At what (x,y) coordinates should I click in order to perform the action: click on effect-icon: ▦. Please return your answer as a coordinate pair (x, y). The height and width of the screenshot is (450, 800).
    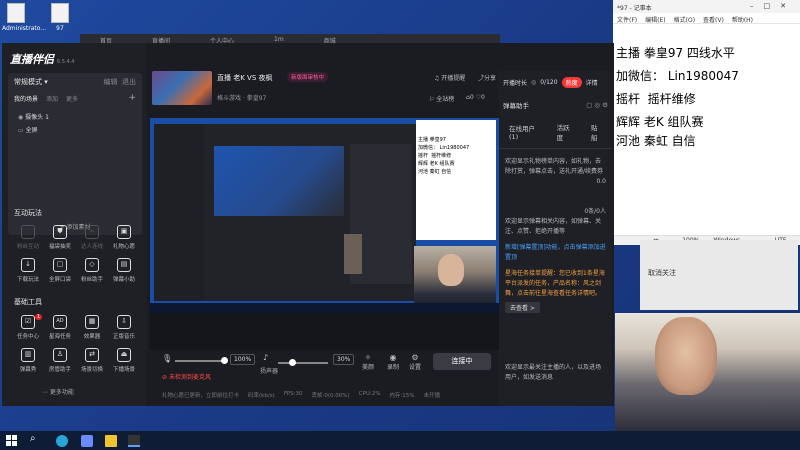
    Looking at the image, I should click on (92, 322).